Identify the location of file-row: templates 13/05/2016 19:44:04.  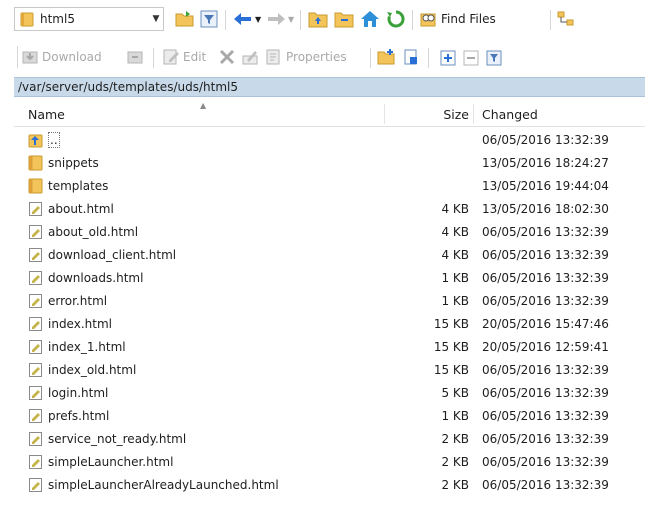
(329, 185).